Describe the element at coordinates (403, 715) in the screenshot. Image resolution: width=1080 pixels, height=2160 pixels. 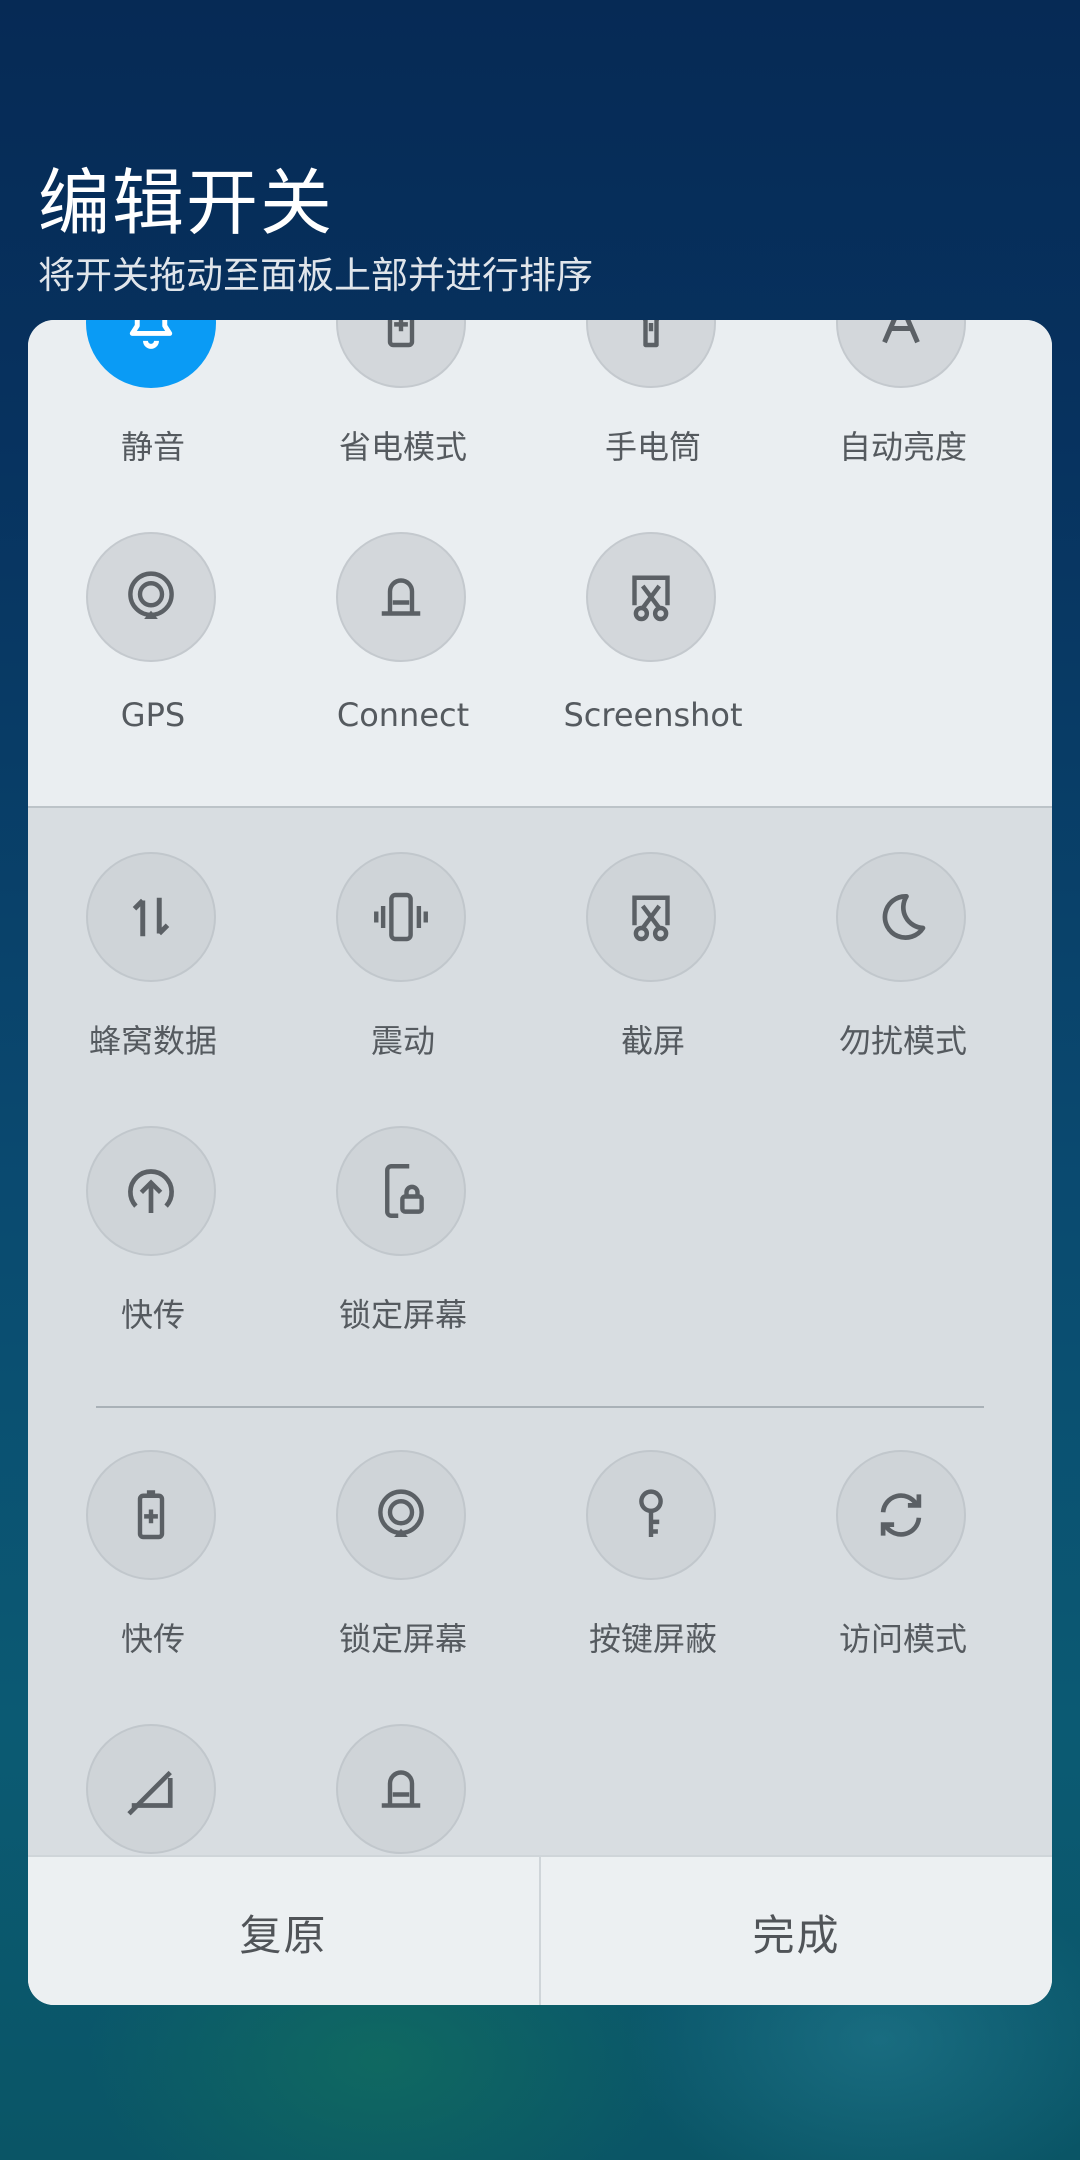
I see `tile-label: Connect` at that location.